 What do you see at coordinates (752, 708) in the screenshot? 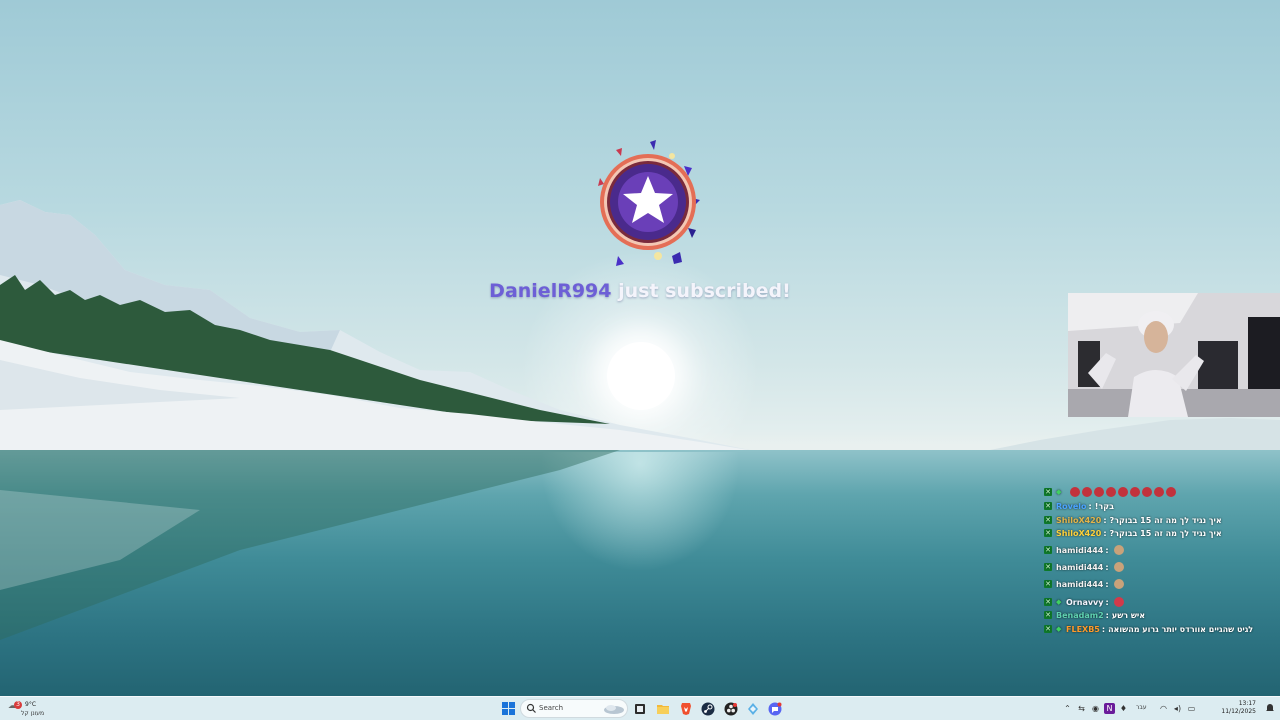
I see `app-diamond-icon` at bounding box center [752, 708].